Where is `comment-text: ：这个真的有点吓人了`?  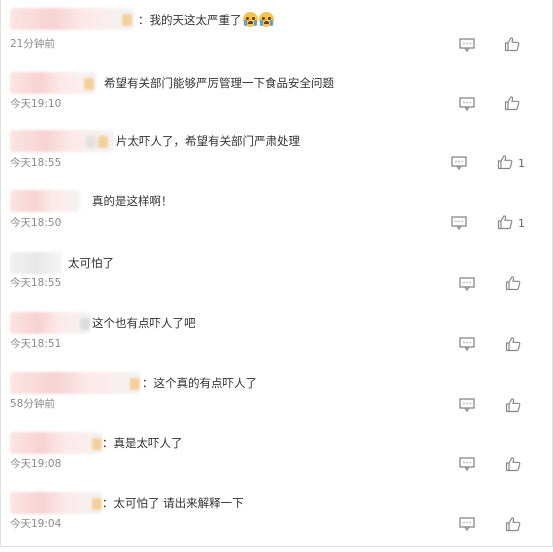
comment-text: ：这个真的有点吓人了 is located at coordinates (199, 383).